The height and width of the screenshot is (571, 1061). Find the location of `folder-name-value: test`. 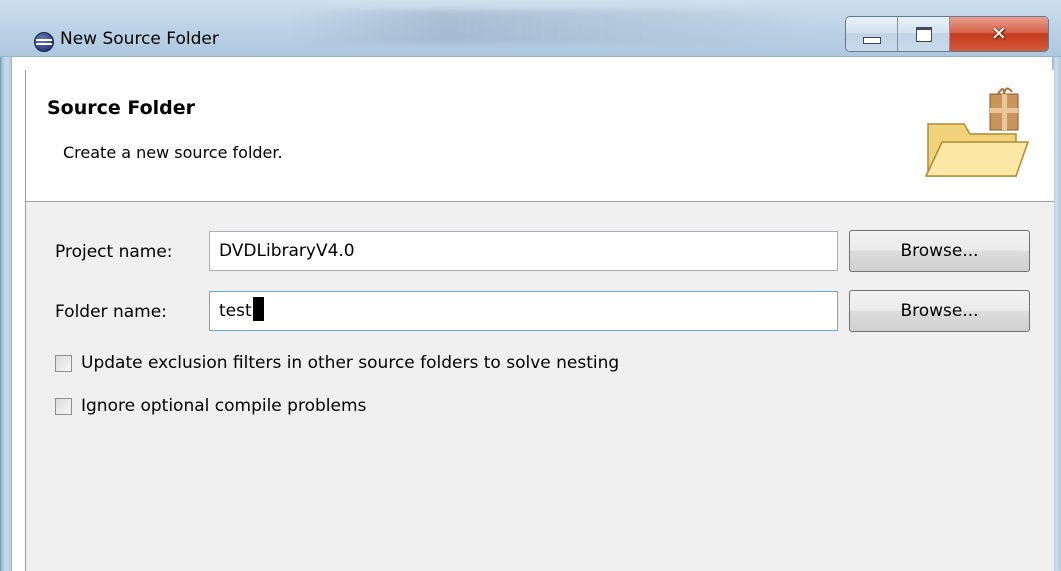

folder-name-value: test is located at coordinates (235, 311).